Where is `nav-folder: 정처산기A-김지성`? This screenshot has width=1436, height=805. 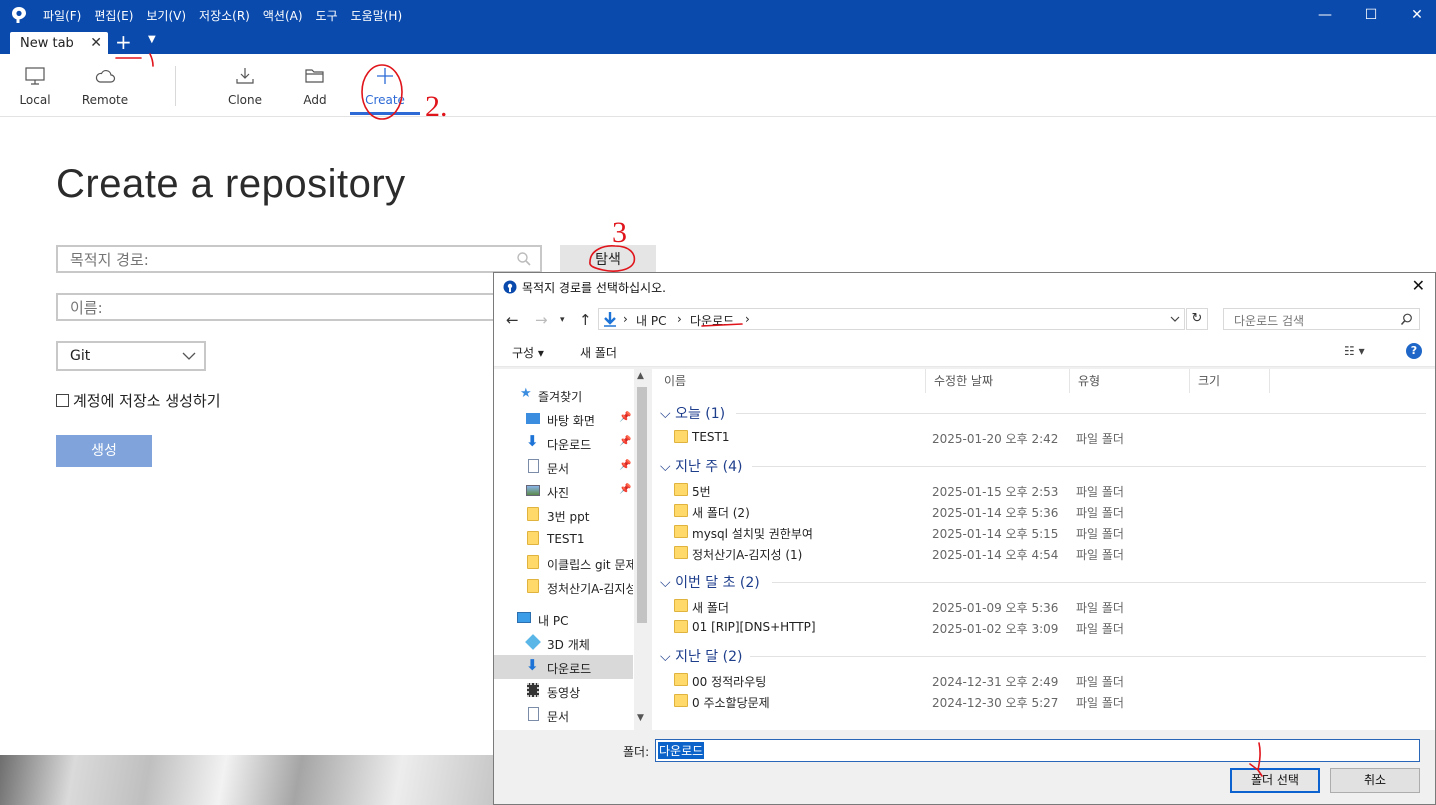
nav-folder: 정처산기A-김지성 is located at coordinates (563, 587).